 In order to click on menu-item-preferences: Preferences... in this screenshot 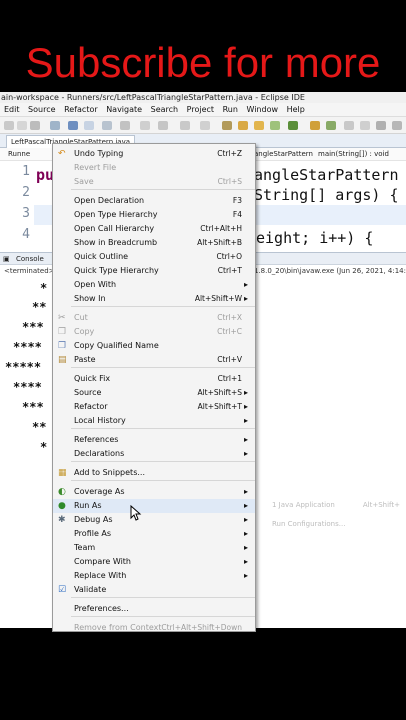, I will do `click(154, 609)`.